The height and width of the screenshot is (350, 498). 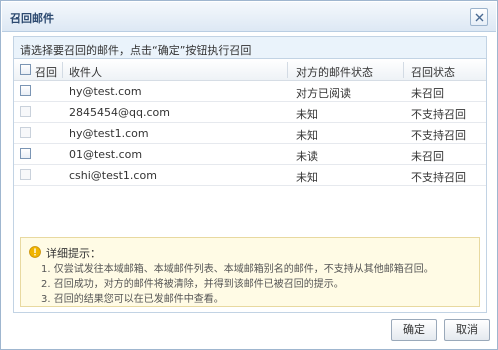 What do you see at coordinates (46, 72) in the screenshot?
I see `header-recall: 召回` at bounding box center [46, 72].